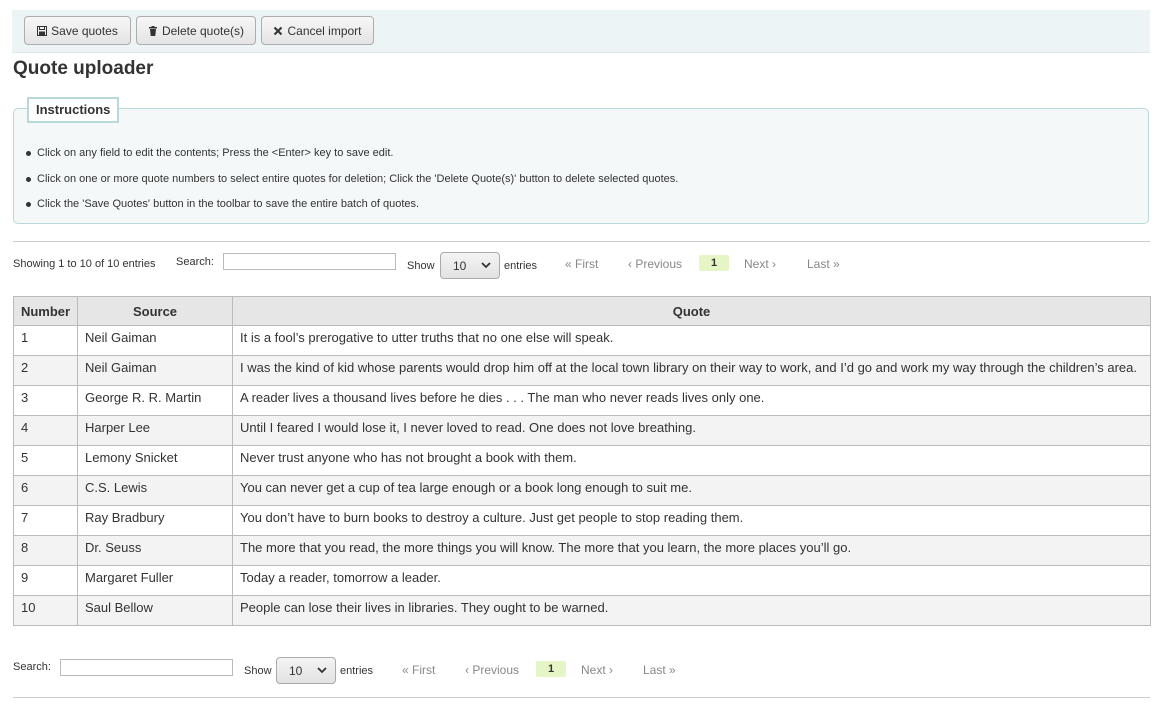  What do you see at coordinates (155, 430) in the screenshot?
I see `row-source: Harper Lee` at bounding box center [155, 430].